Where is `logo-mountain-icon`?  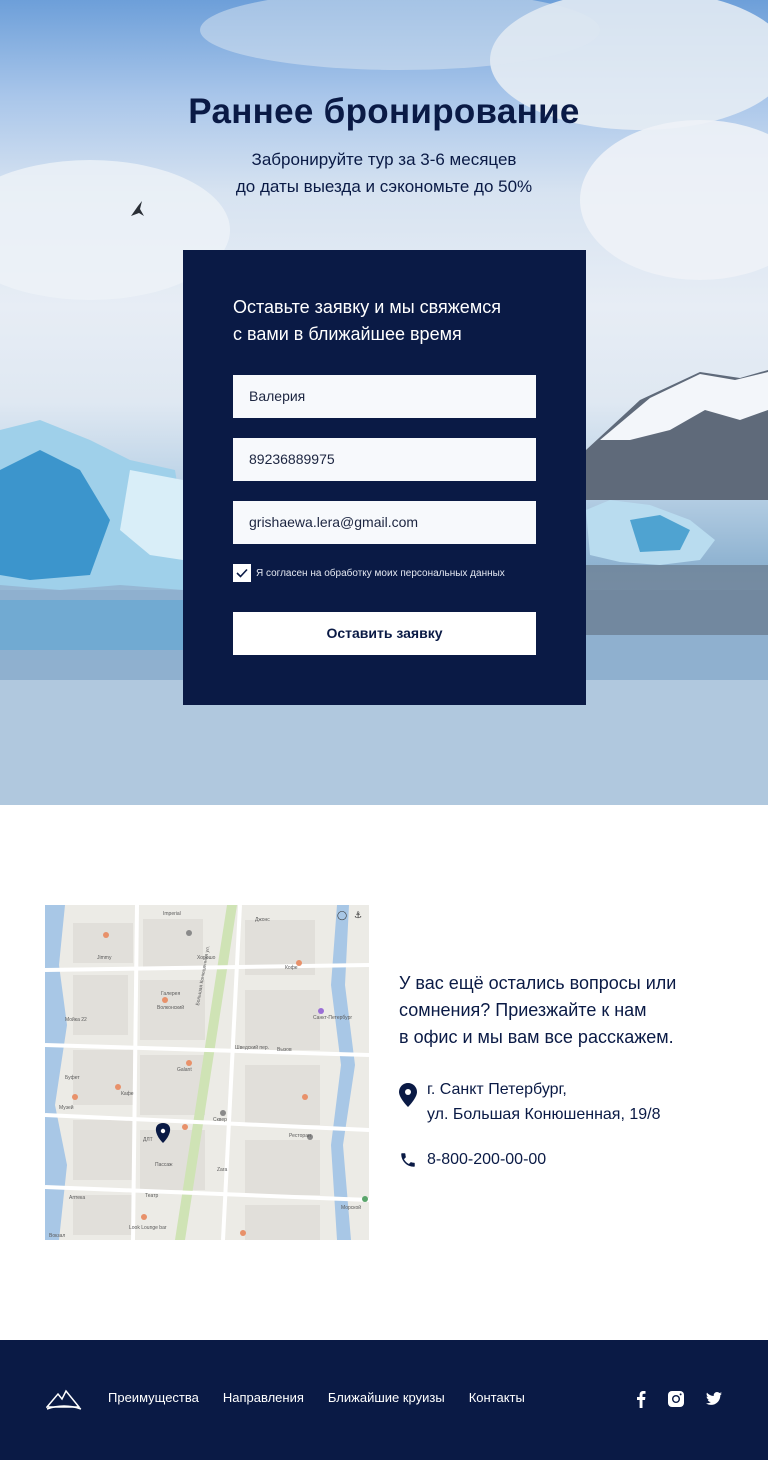
logo-mountain-icon is located at coordinates (64, 1400).